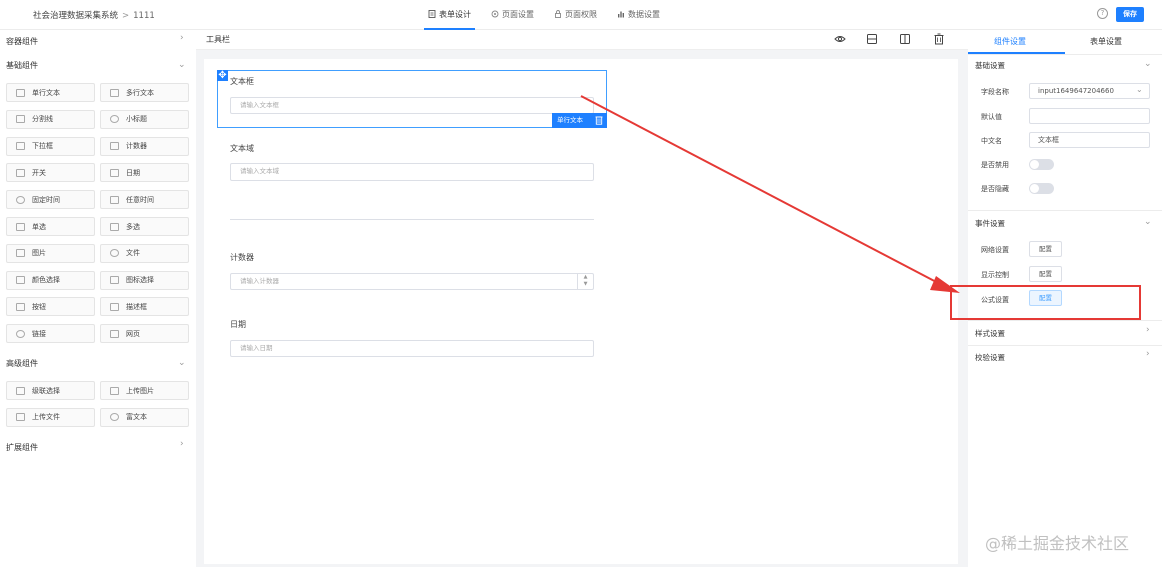  What do you see at coordinates (50, 226) in the screenshot?
I see `component-item: 单选` at bounding box center [50, 226].